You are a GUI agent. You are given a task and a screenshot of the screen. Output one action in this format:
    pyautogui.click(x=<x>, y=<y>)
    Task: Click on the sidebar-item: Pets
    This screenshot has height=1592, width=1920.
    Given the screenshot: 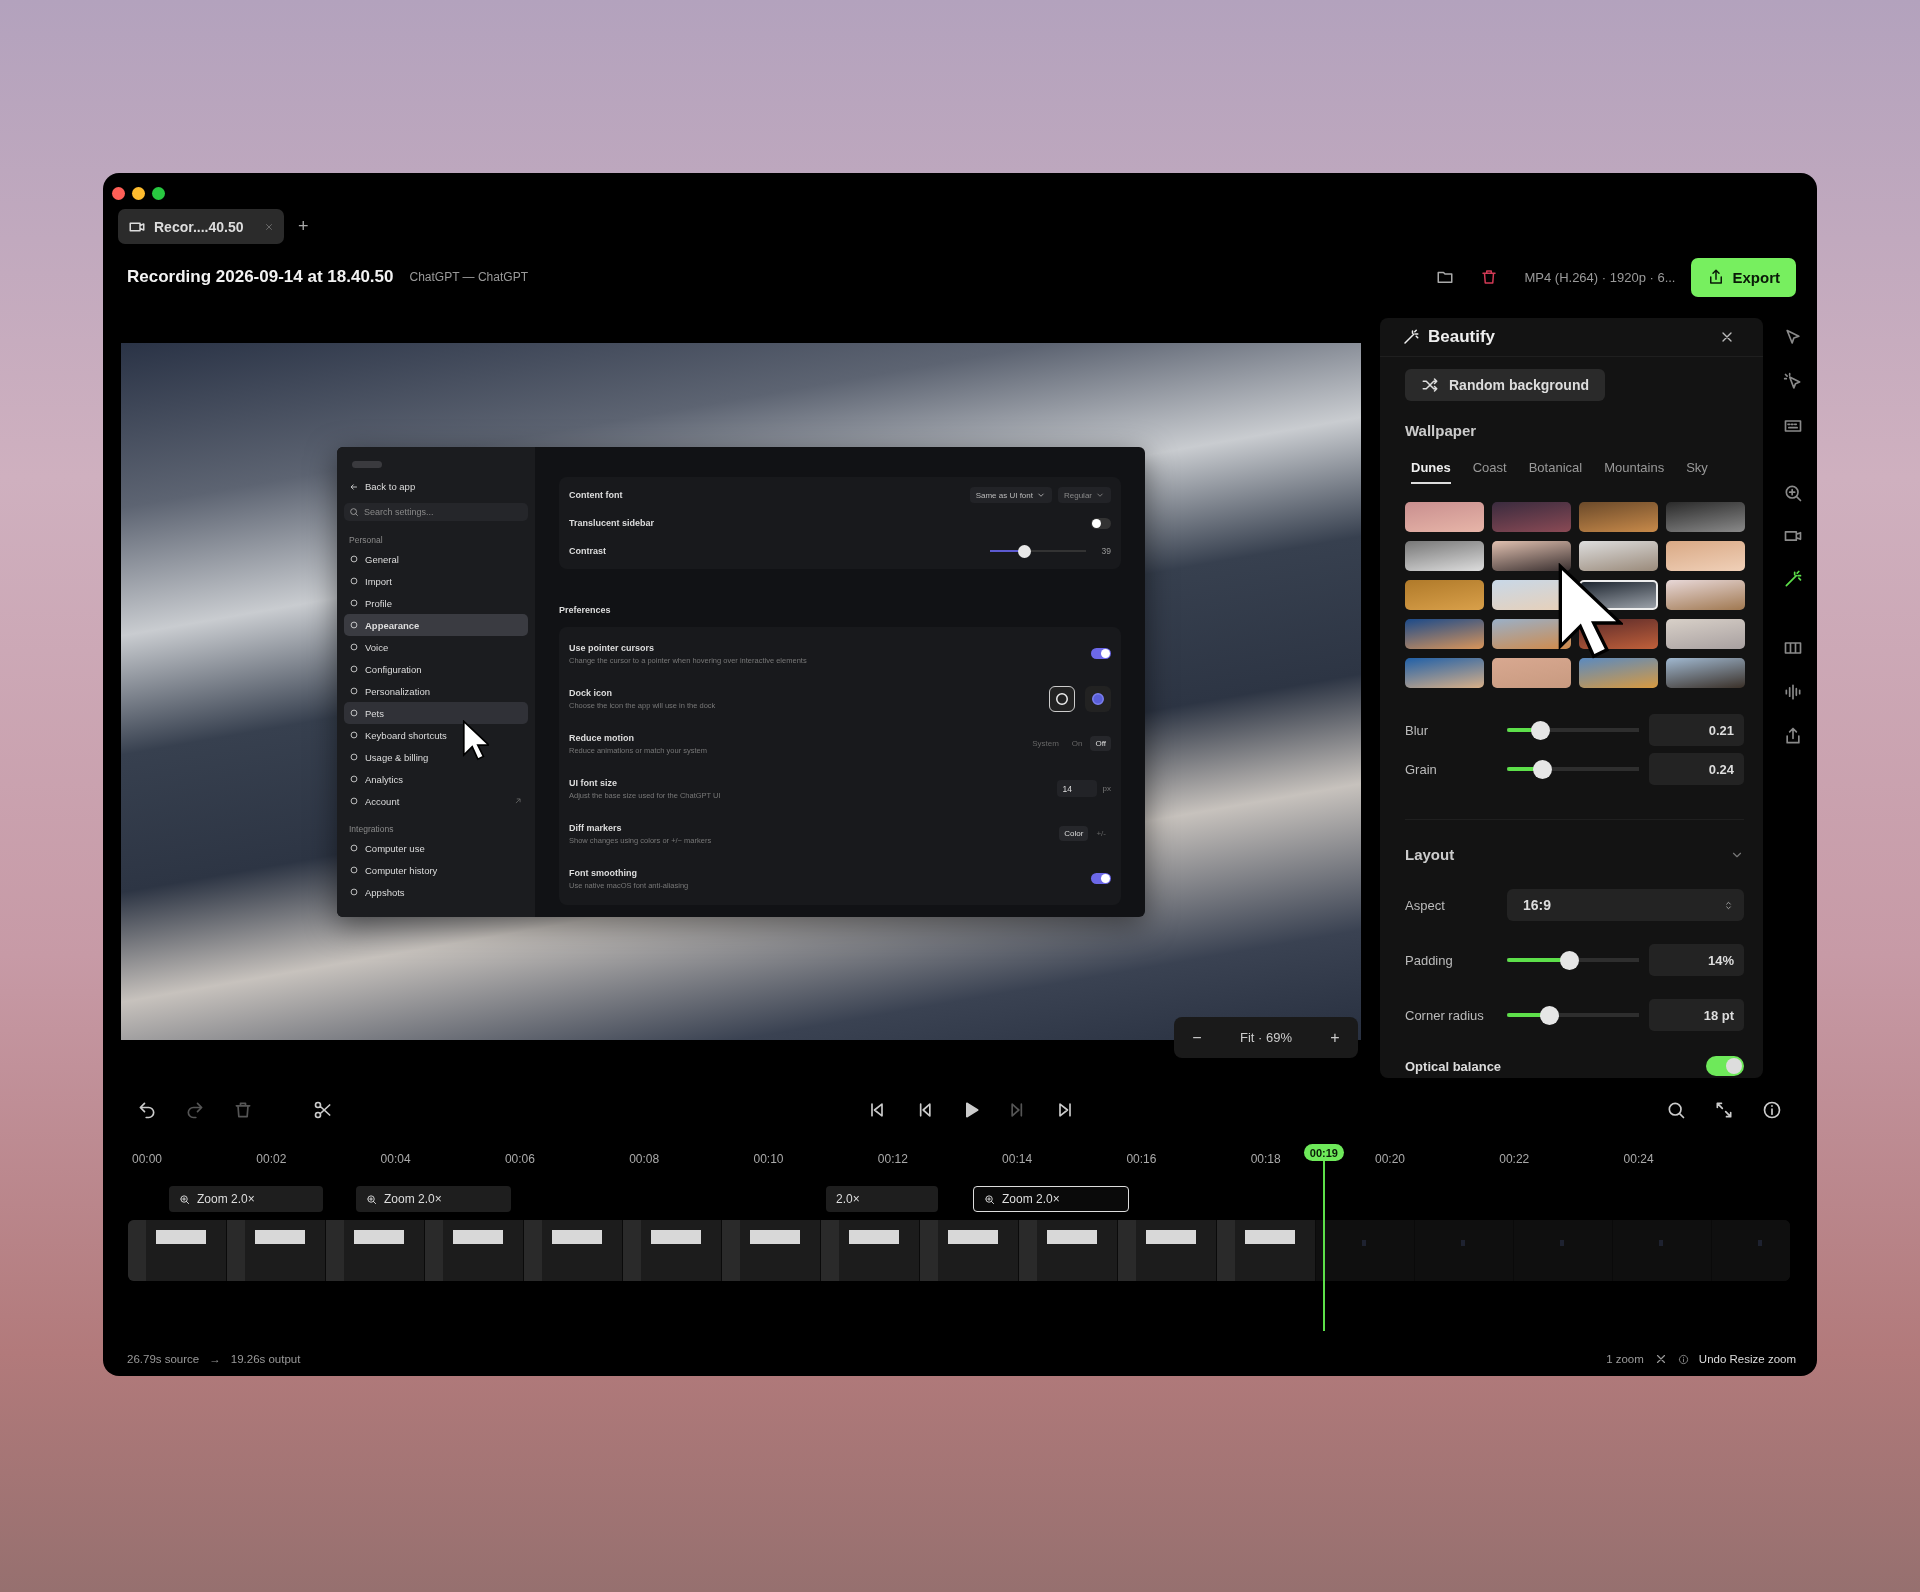 What is the action you would take?
    pyautogui.click(x=436, y=713)
    